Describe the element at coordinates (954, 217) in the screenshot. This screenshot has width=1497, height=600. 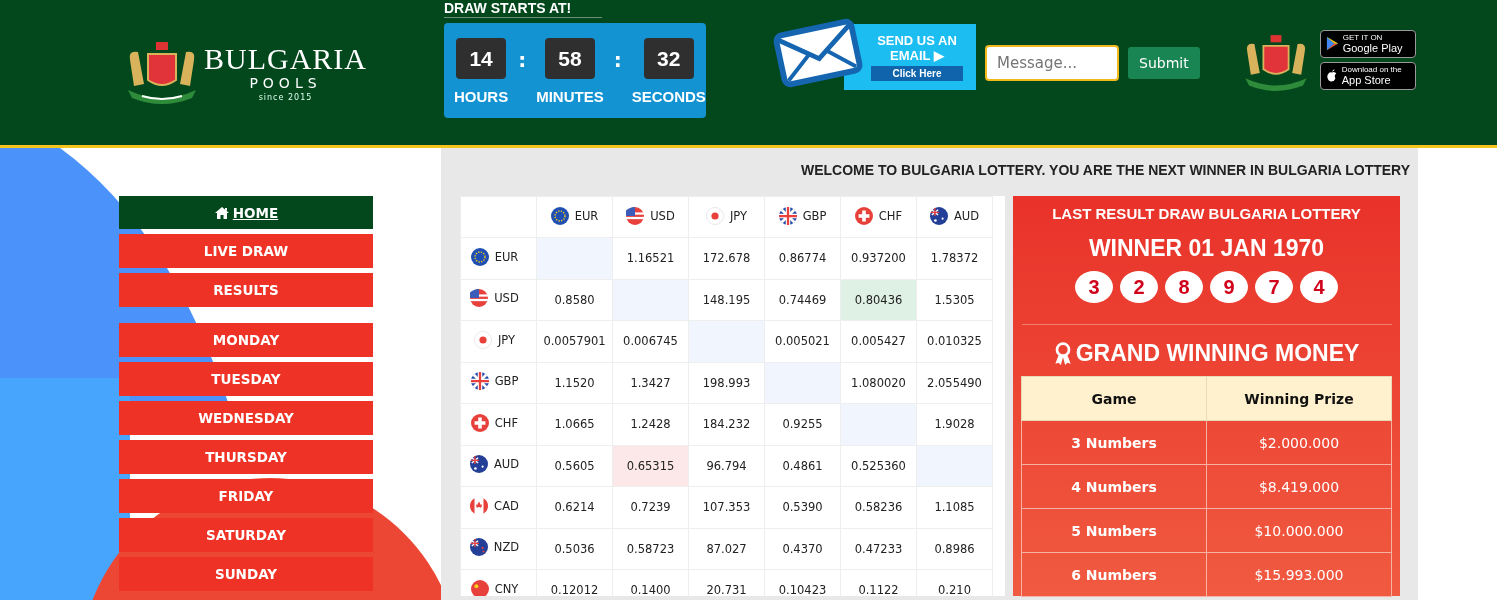
I see `column-header: AUD` at that location.